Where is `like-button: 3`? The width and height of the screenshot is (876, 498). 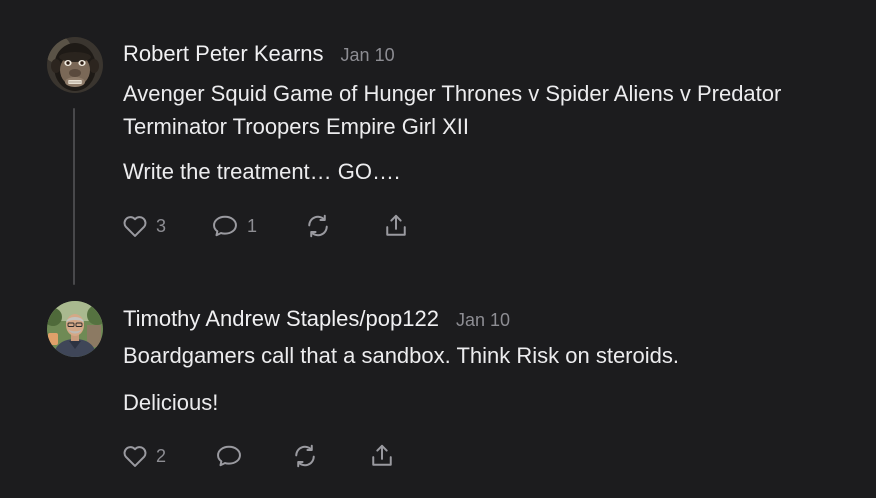
like-button: 3 is located at coordinates (143, 226).